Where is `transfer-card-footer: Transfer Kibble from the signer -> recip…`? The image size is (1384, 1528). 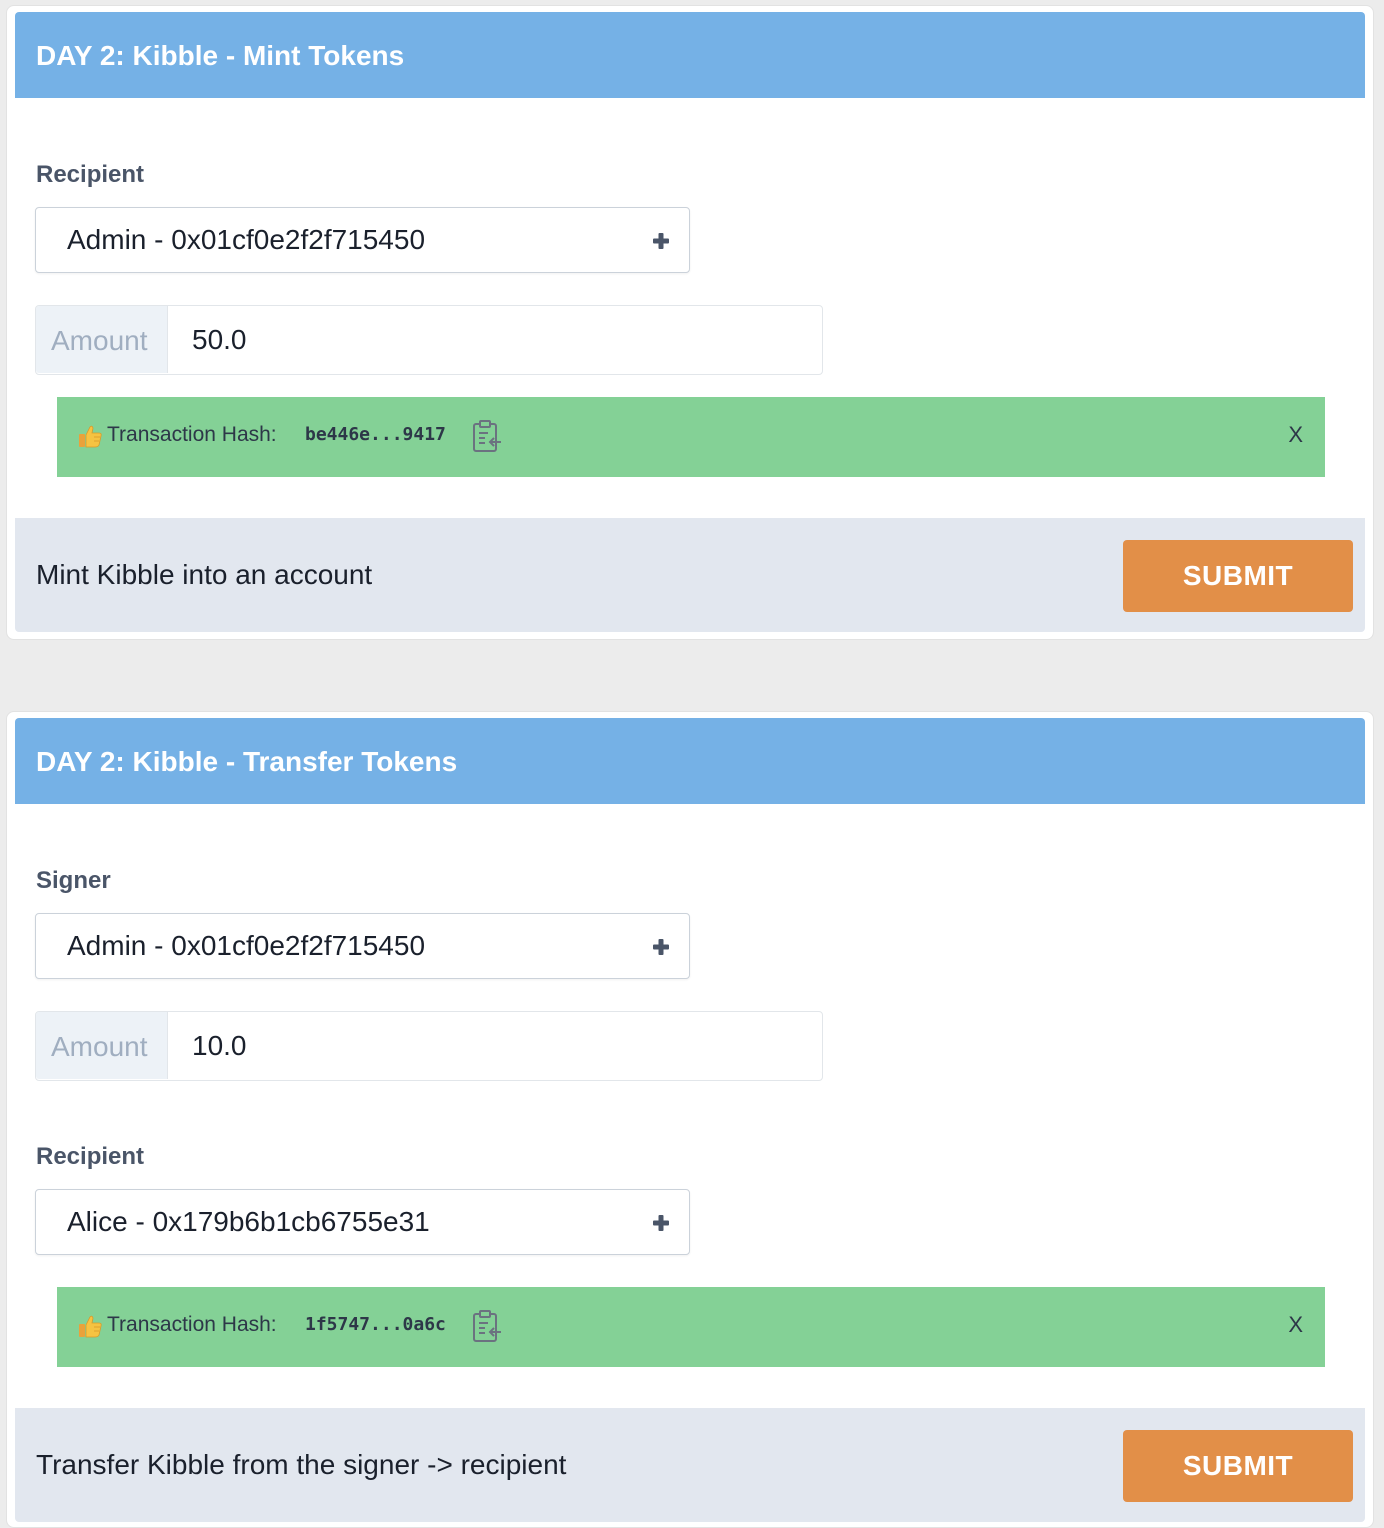 transfer-card-footer: Transfer Kibble from the signer -> recip… is located at coordinates (690, 1465).